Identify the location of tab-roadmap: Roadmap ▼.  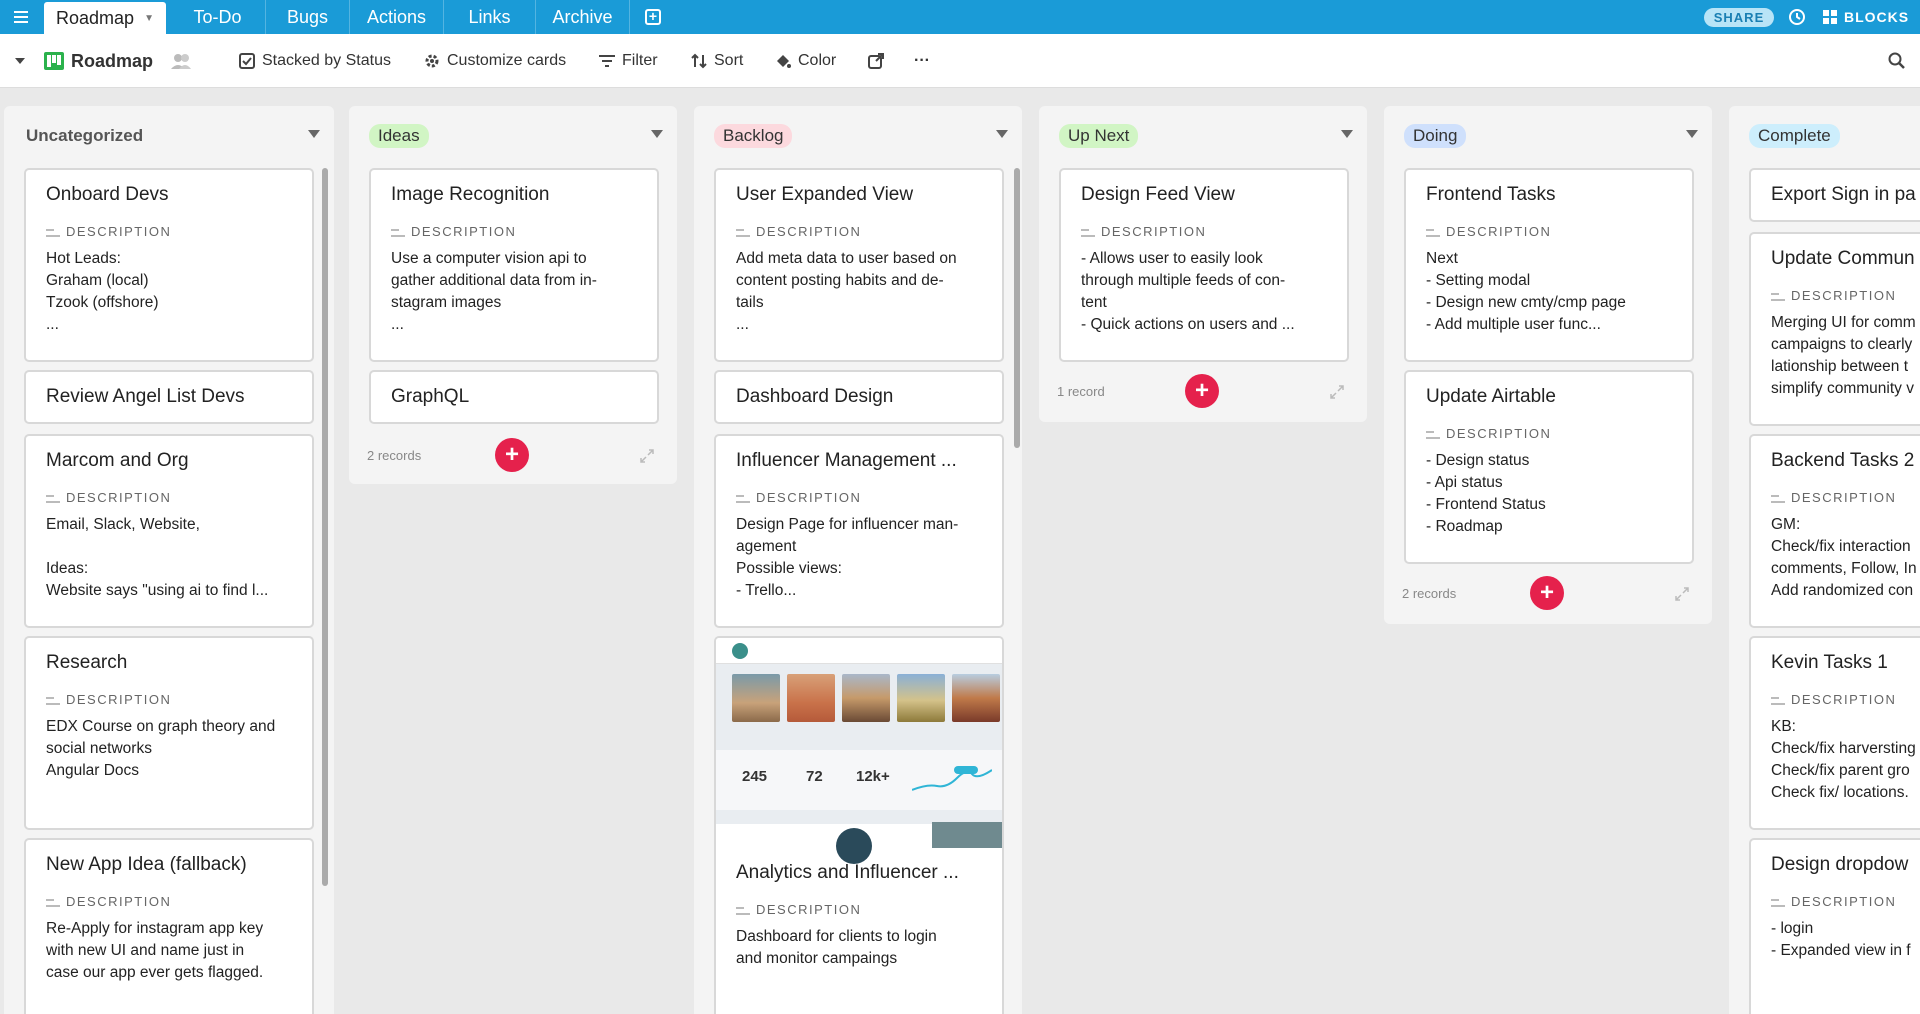
(105, 18).